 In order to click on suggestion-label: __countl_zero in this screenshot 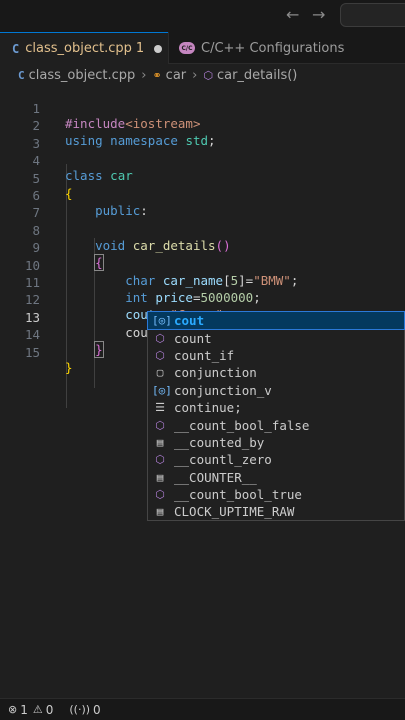, I will do `click(223, 460)`.